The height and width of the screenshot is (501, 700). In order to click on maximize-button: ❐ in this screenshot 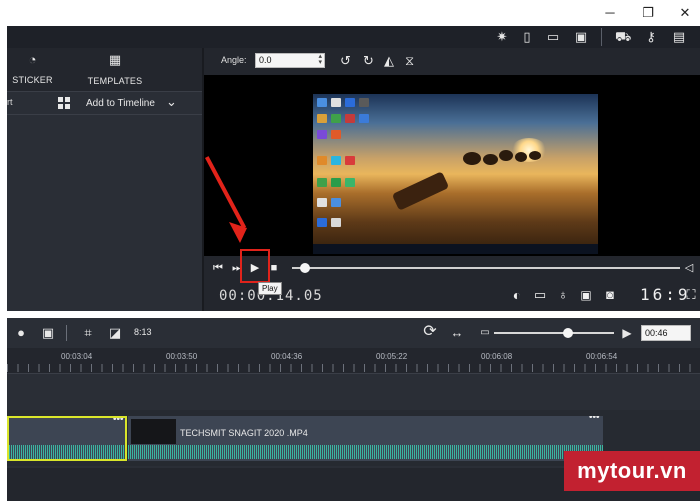, I will do `click(648, 13)`.